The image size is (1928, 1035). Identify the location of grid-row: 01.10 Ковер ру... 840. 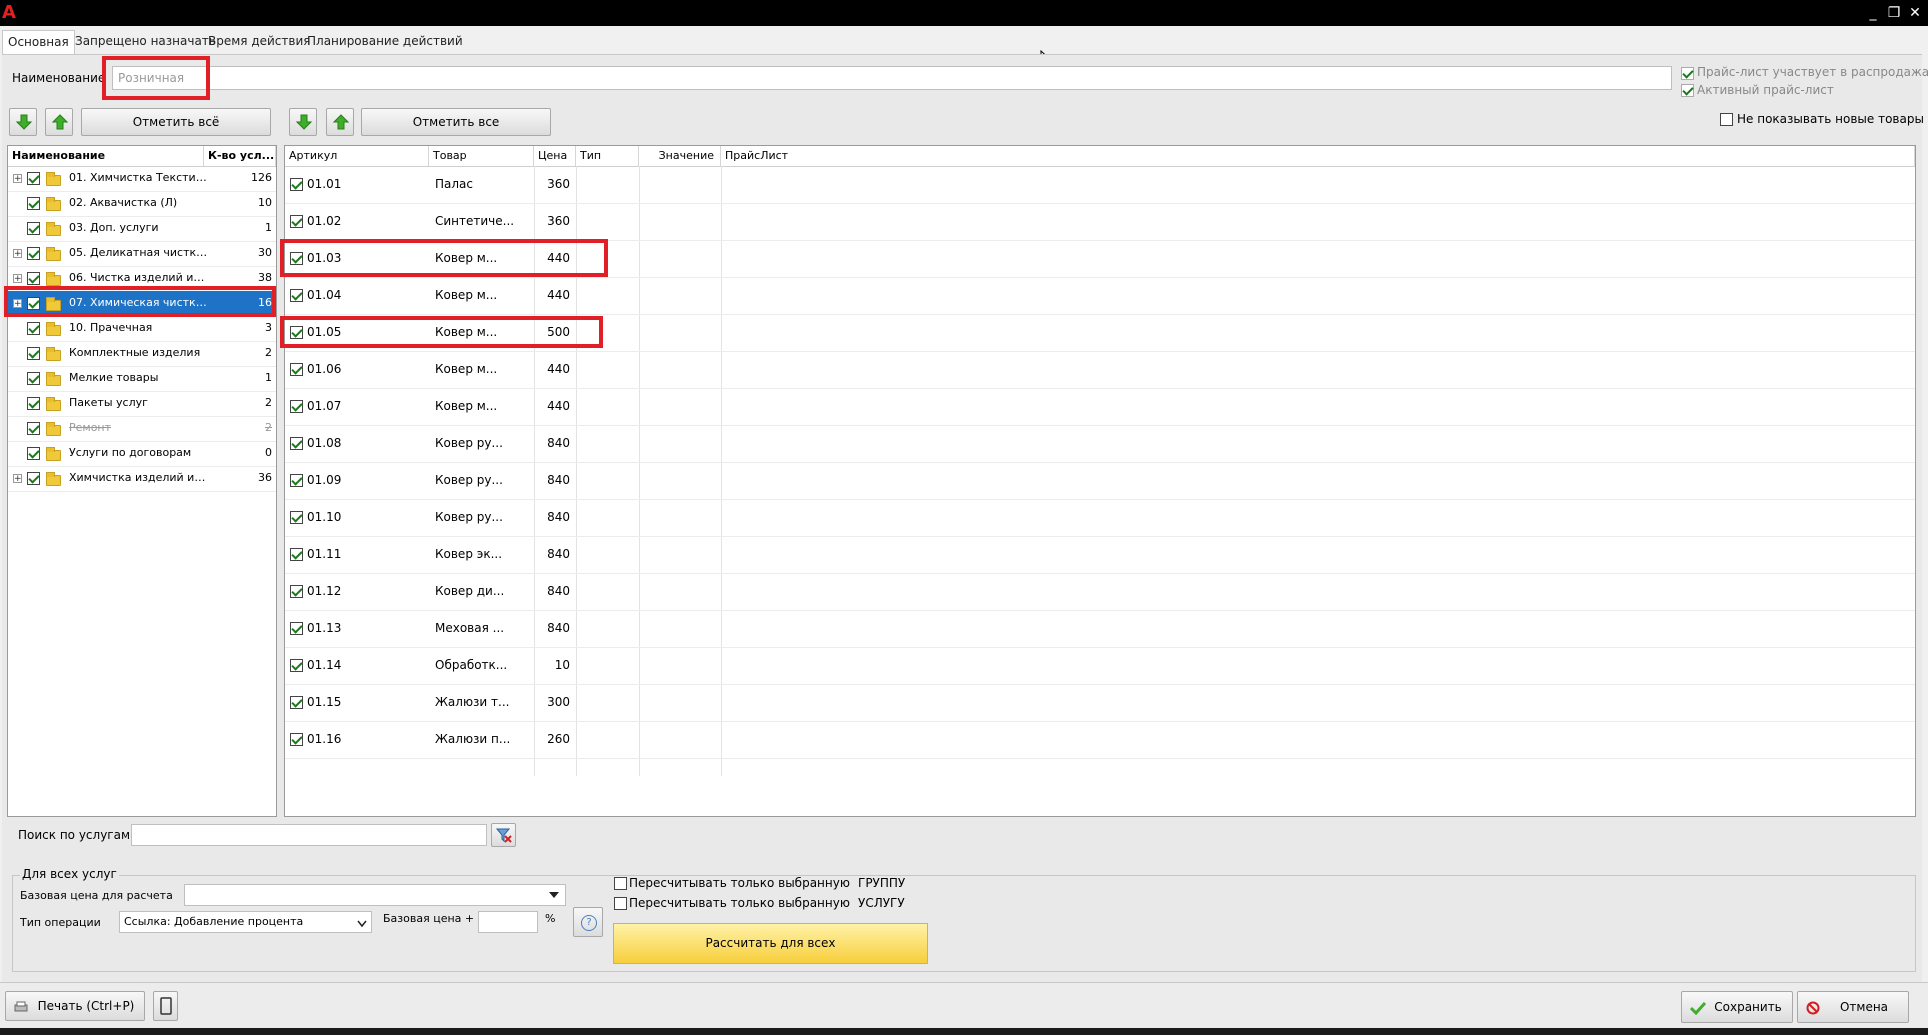
(1100, 518).